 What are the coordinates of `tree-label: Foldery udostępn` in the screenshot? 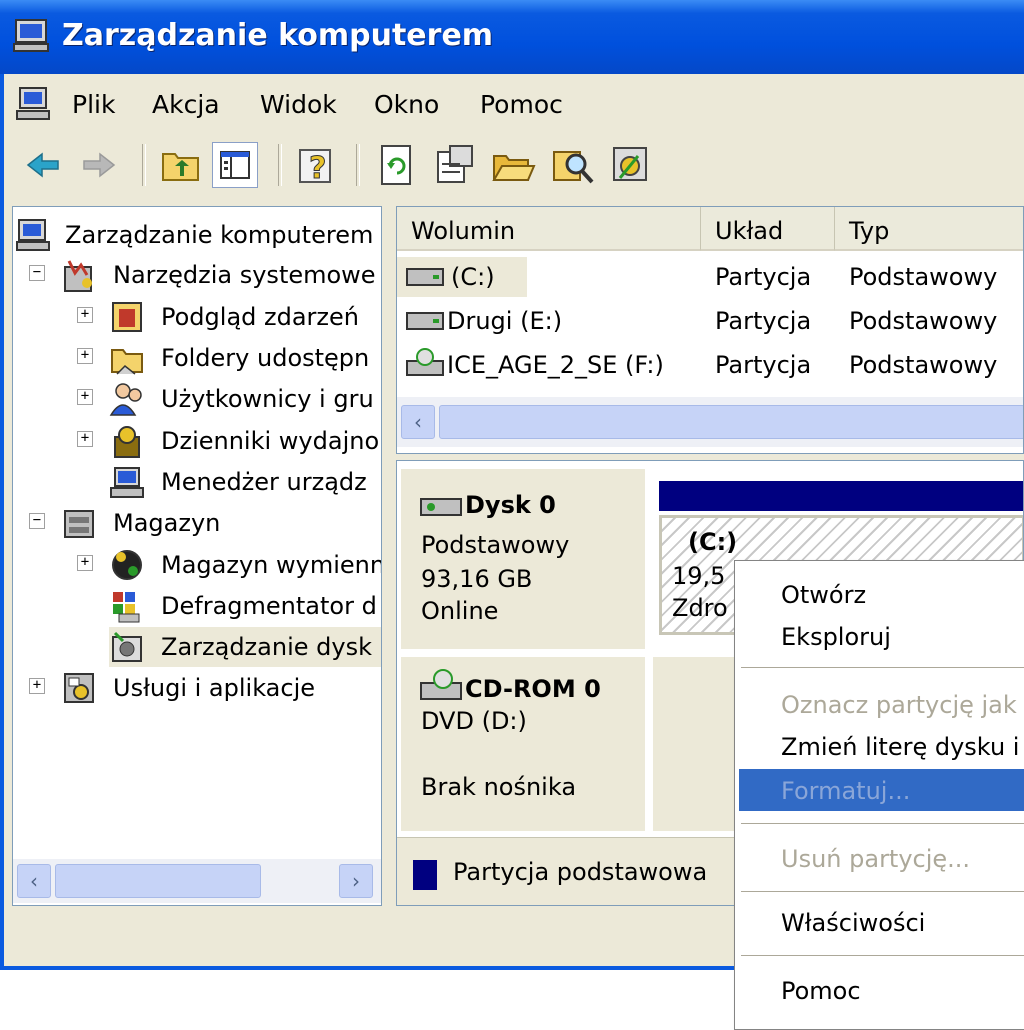 It's located at (265, 358).